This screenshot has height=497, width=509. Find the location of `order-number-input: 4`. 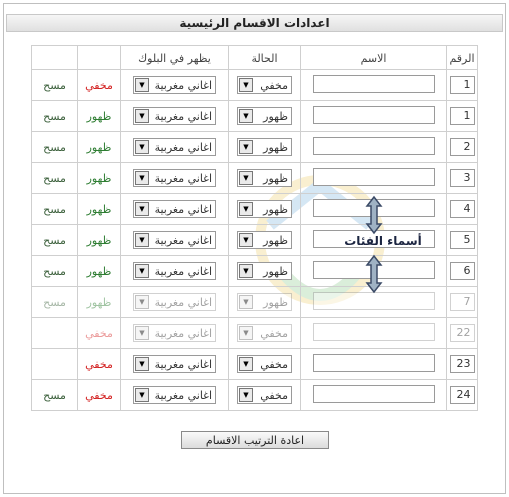

order-number-input: 4 is located at coordinates (462, 209).